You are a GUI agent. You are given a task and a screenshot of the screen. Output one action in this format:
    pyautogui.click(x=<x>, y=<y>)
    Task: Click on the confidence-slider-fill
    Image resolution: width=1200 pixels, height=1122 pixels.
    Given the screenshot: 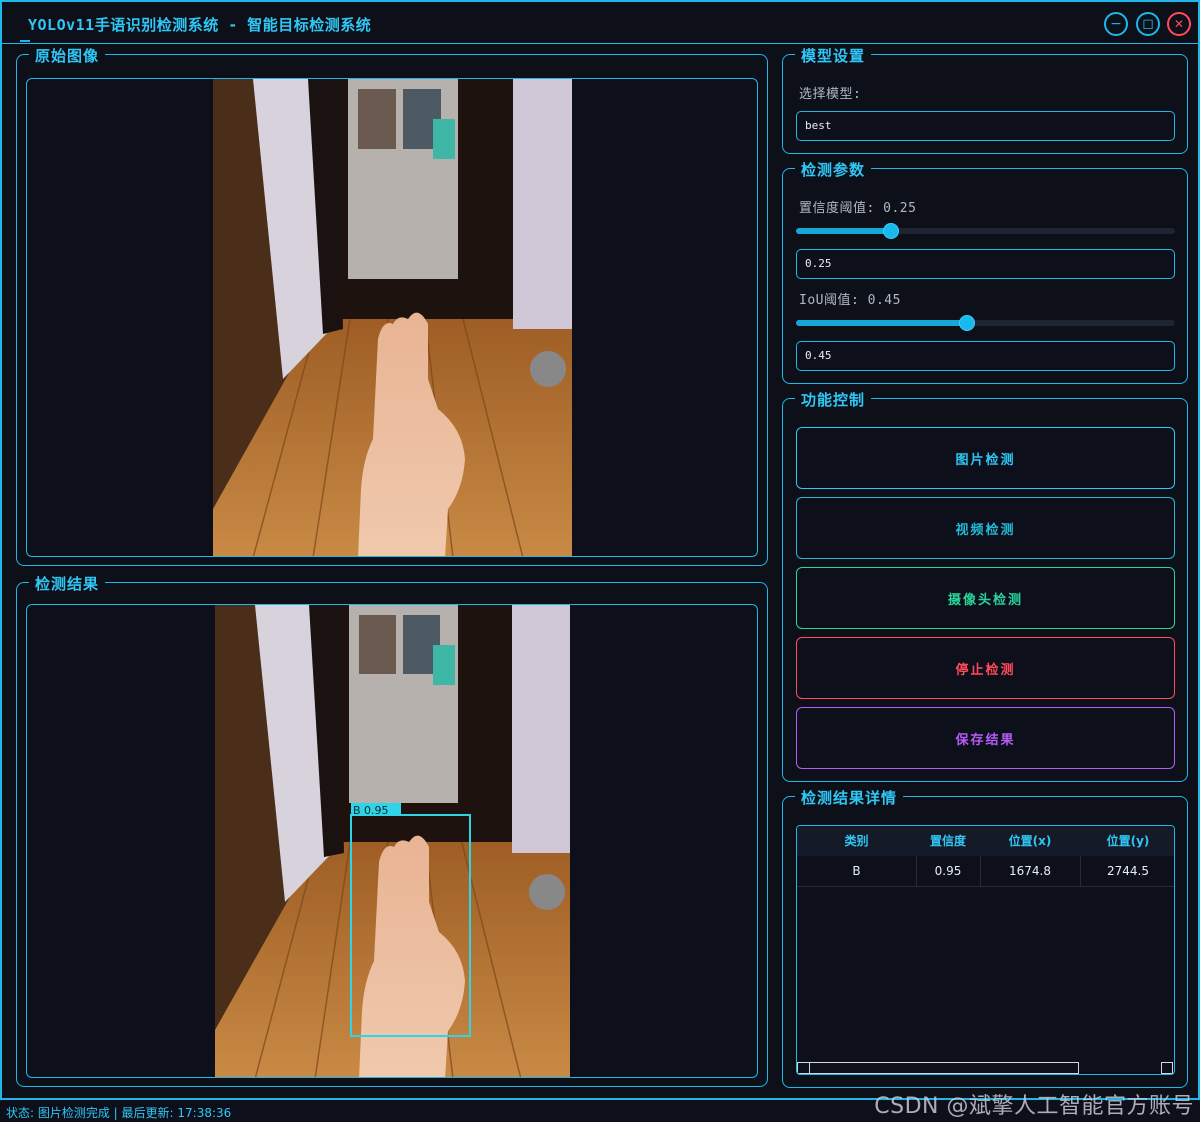 What is the action you would take?
    pyautogui.click(x=843, y=231)
    